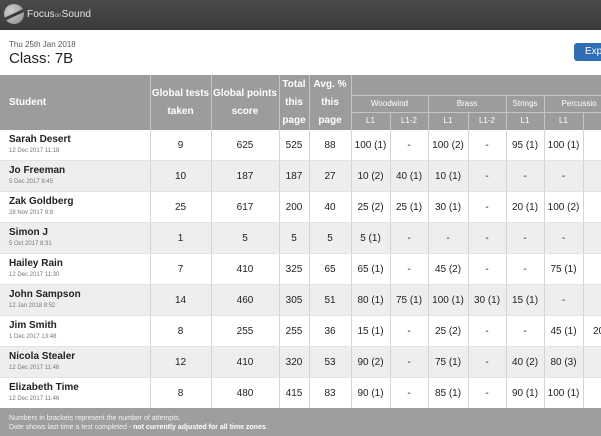 This screenshot has height=436, width=601. Describe the element at coordinates (564, 207) in the screenshot. I see `score-cell: 100 (2)` at that location.